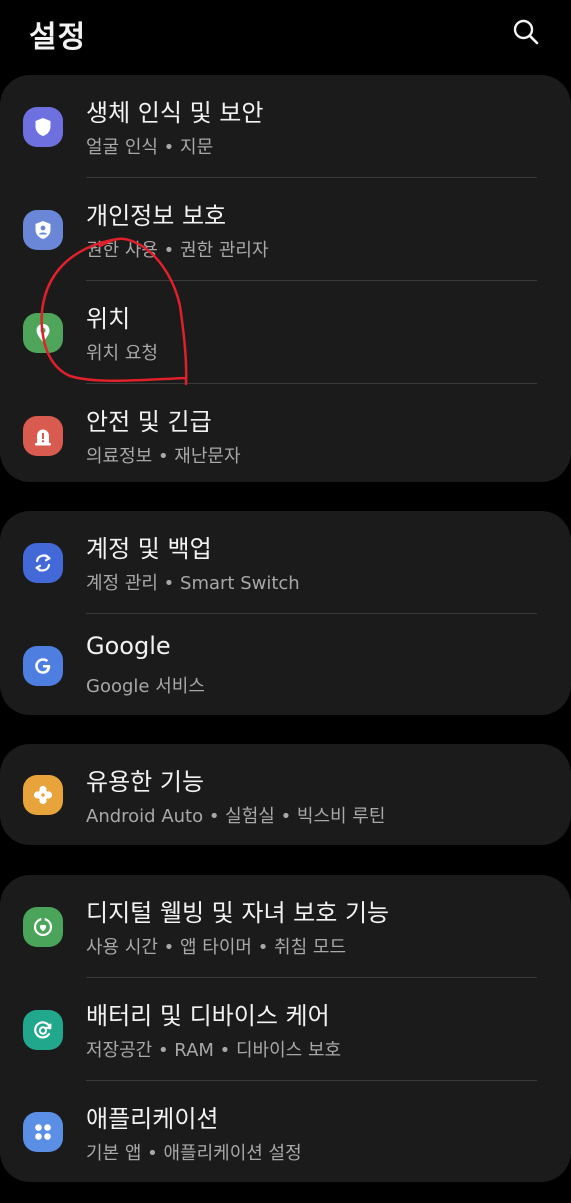  What do you see at coordinates (216, 947) in the screenshot?
I see `item-subtitle: 사용 시간 • 앱 타이머 • 취침 모드` at bounding box center [216, 947].